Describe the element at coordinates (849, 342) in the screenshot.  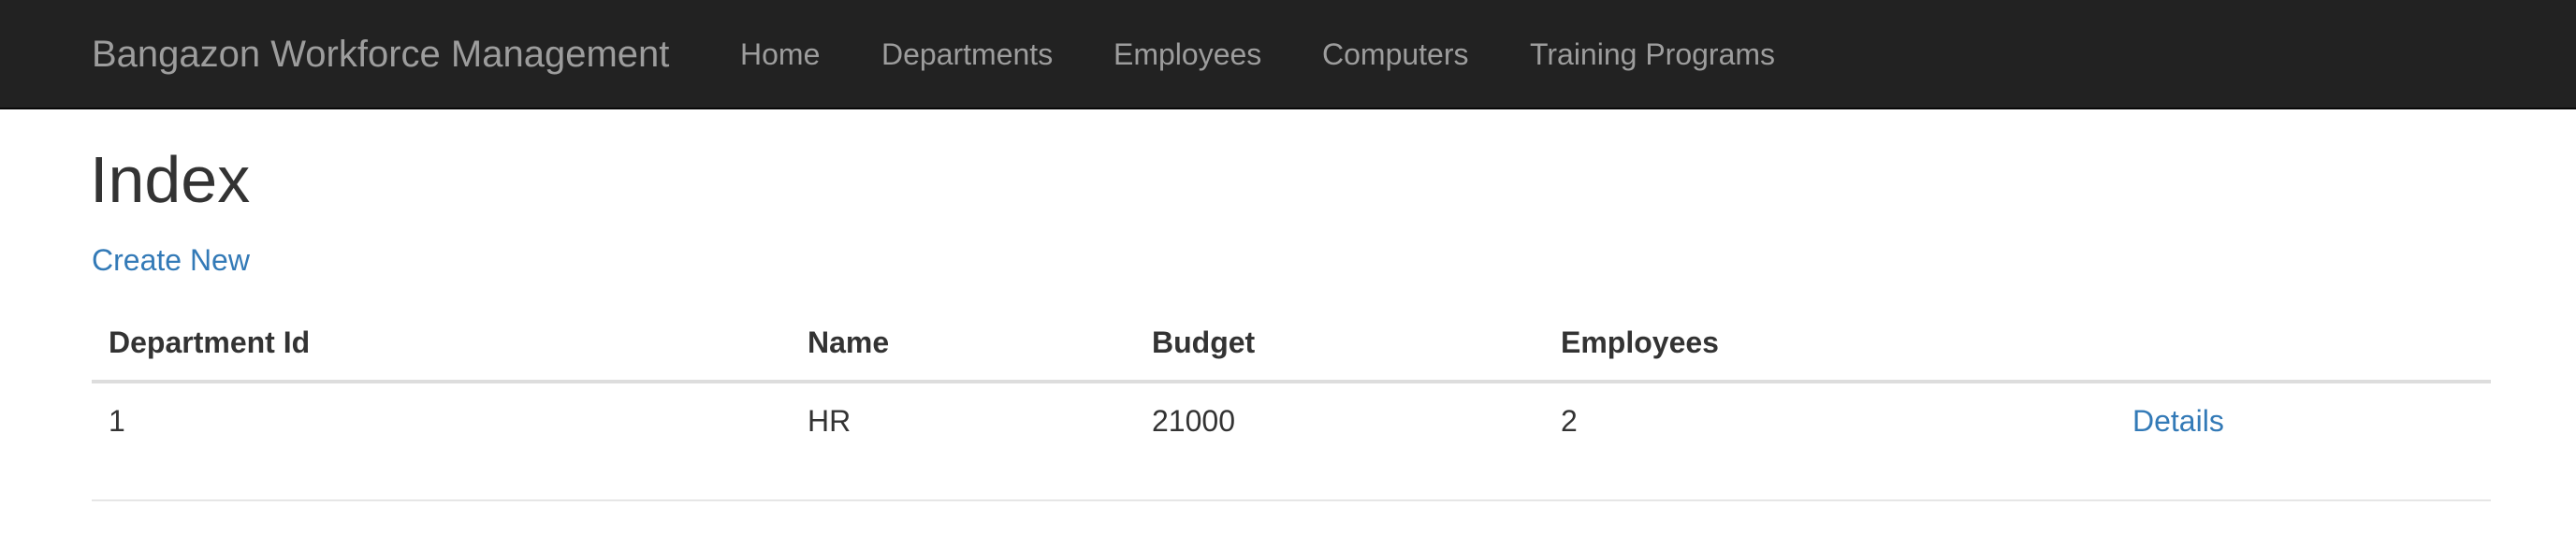
I see `header-name: Name` at that location.